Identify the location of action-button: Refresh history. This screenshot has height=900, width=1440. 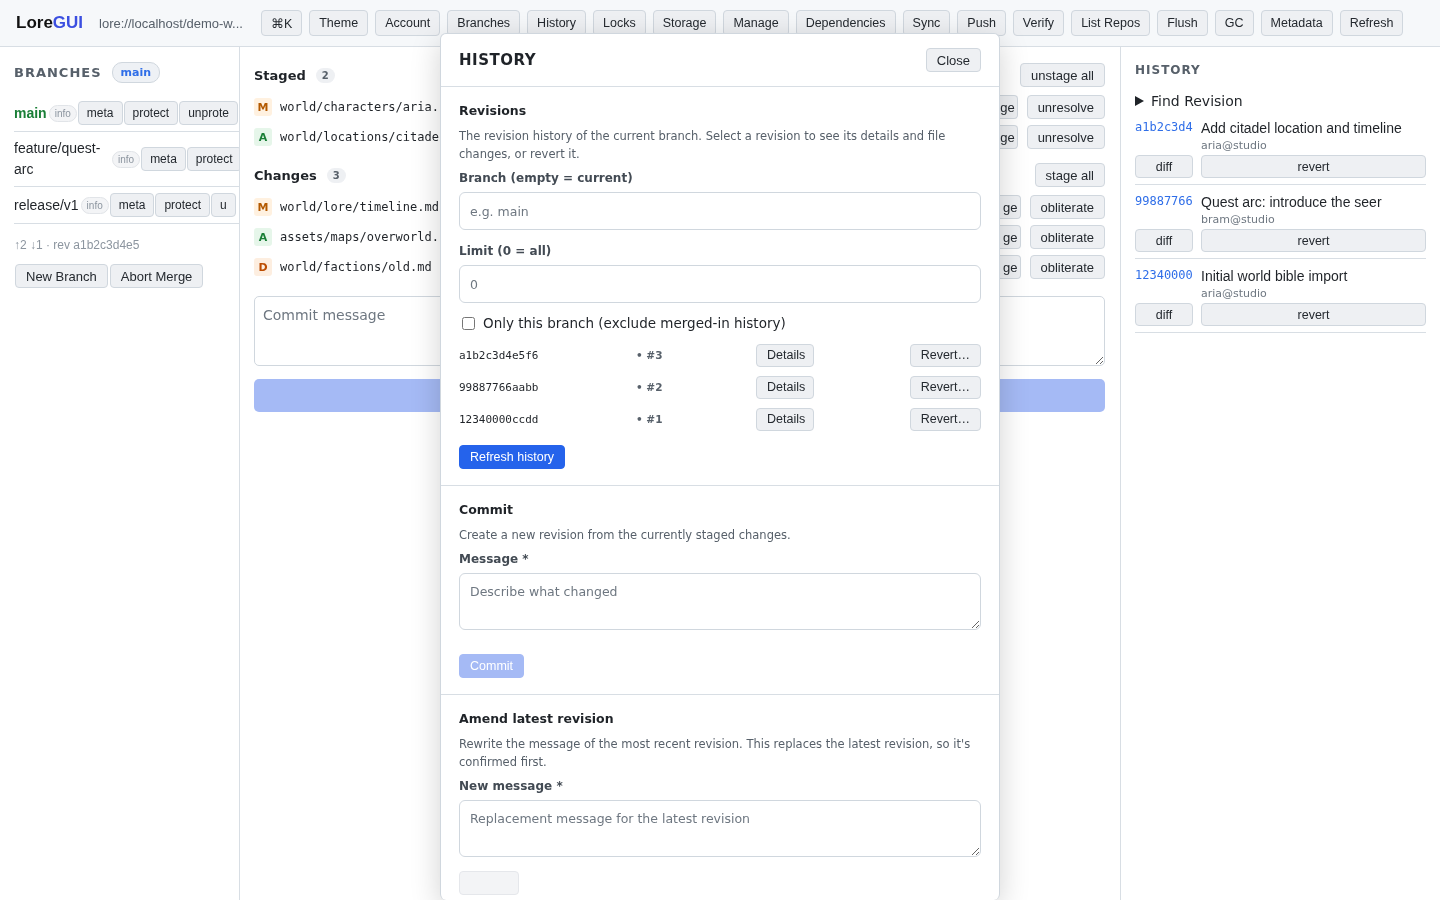
(512, 457).